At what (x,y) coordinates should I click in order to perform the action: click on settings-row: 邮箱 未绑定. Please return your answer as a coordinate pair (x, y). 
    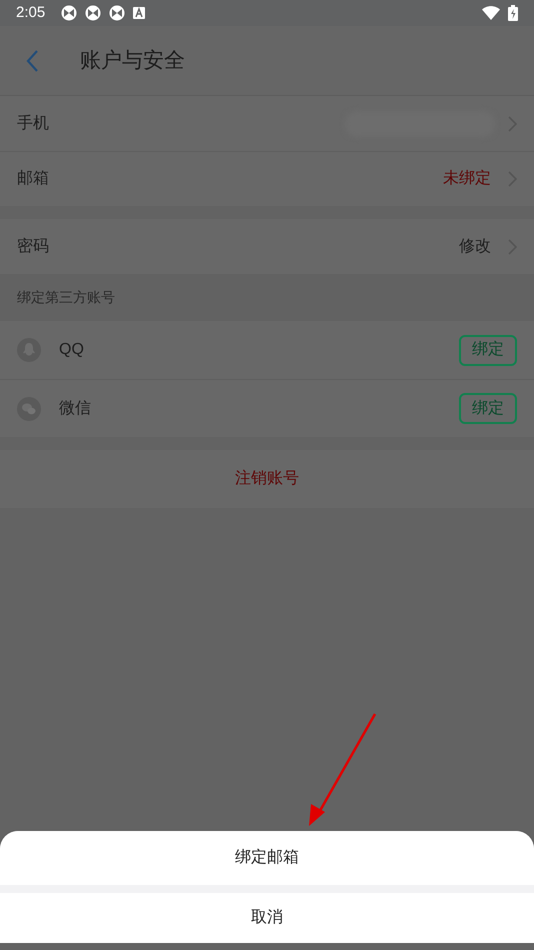
    Looking at the image, I should click on (267, 178).